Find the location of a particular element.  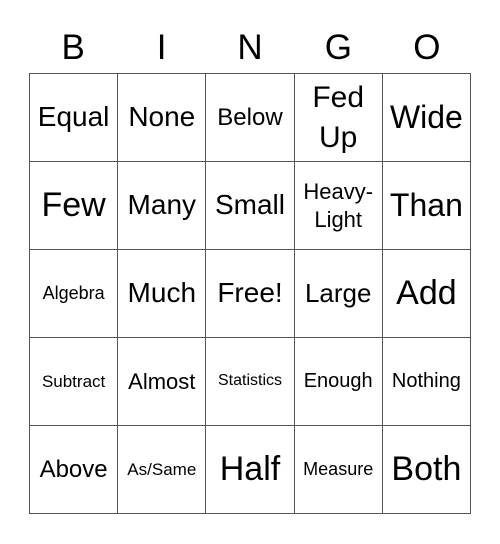

bingo-cell: Equal is located at coordinates (74, 118).